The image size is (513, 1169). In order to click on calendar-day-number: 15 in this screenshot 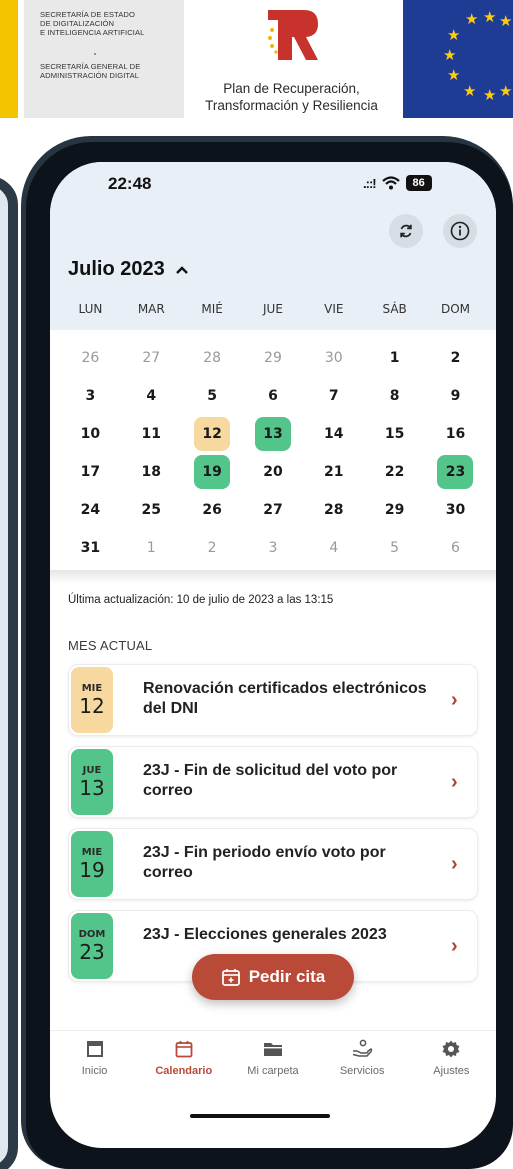, I will do `click(394, 434)`.